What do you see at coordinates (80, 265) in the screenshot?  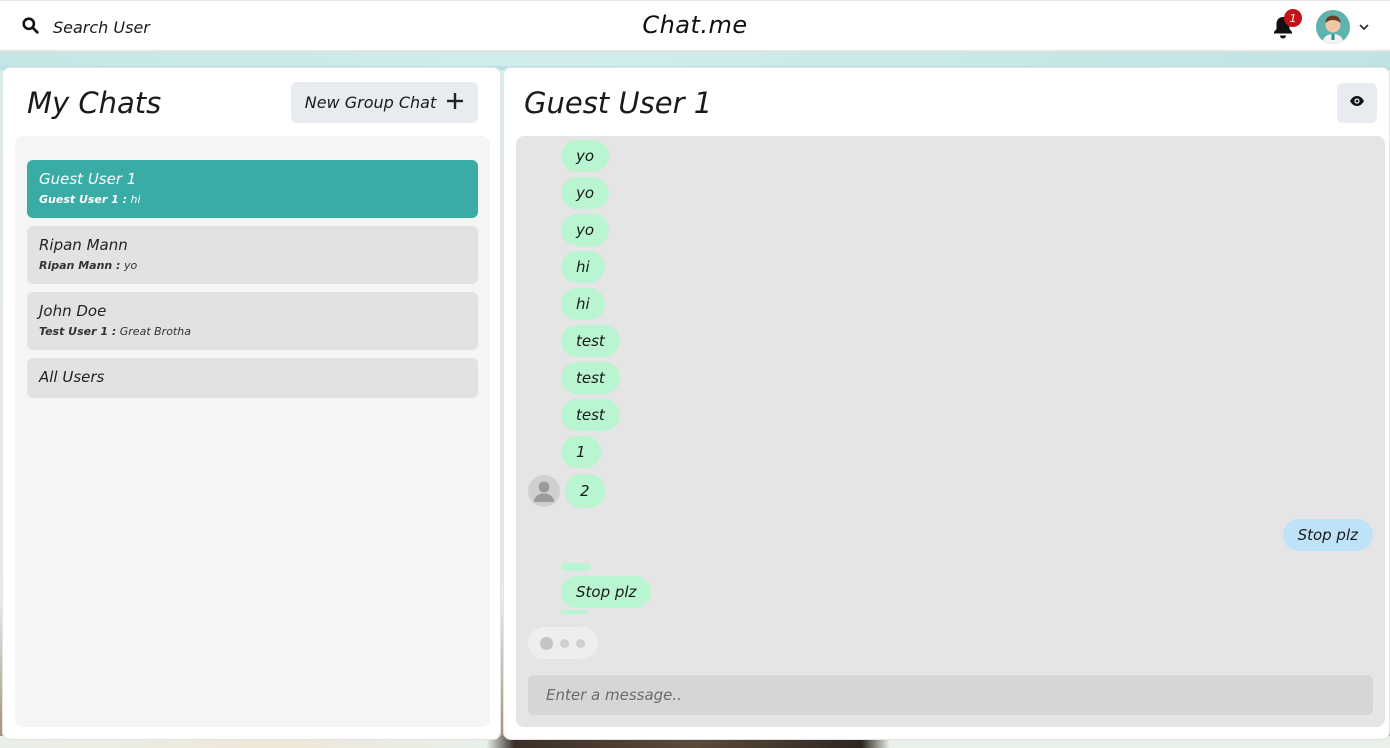 I see `chat-preview-sender: Ripan Mann :` at bounding box center [80, 265].